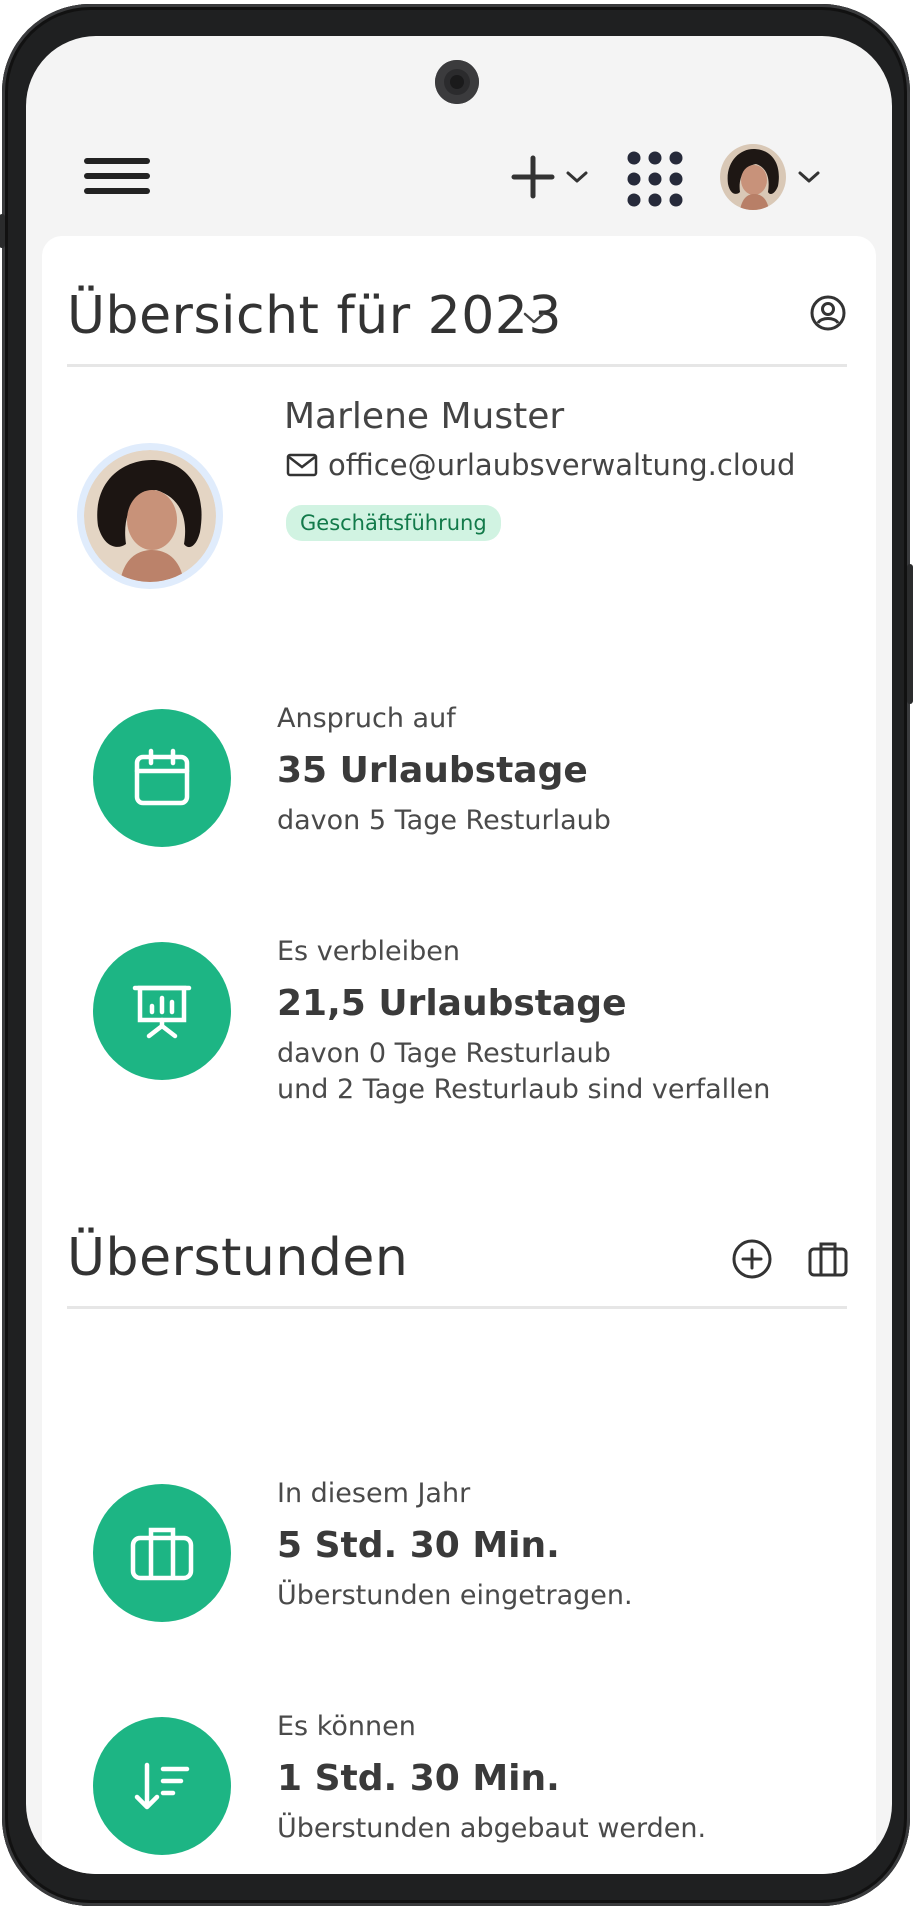 The width and height of the screenshot is (914, 1911). Describe the element at coordinates (655, 179) in the screenshot. I see `grid-apps-icon` at that location.